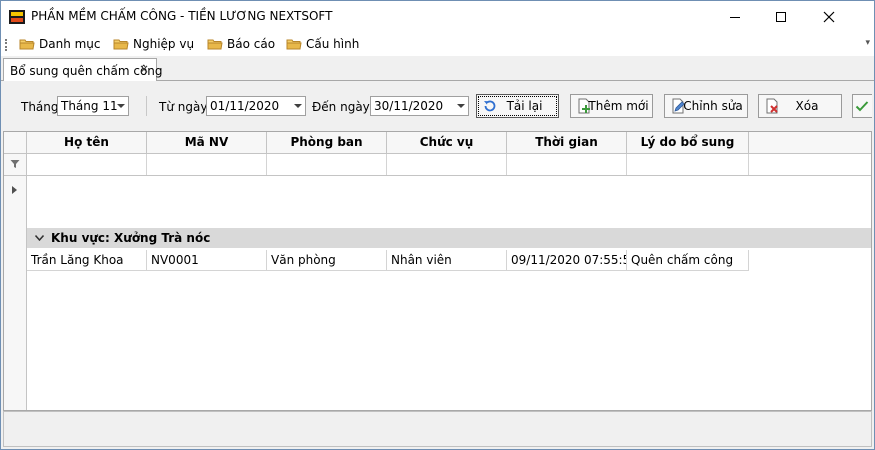 The width and height of the screenshot is (875, 450). Describe the element at coordinates (437, 69) in the screenshot. I see `document-tab-strip: Bổ sung quên chấm công ×` at that location.